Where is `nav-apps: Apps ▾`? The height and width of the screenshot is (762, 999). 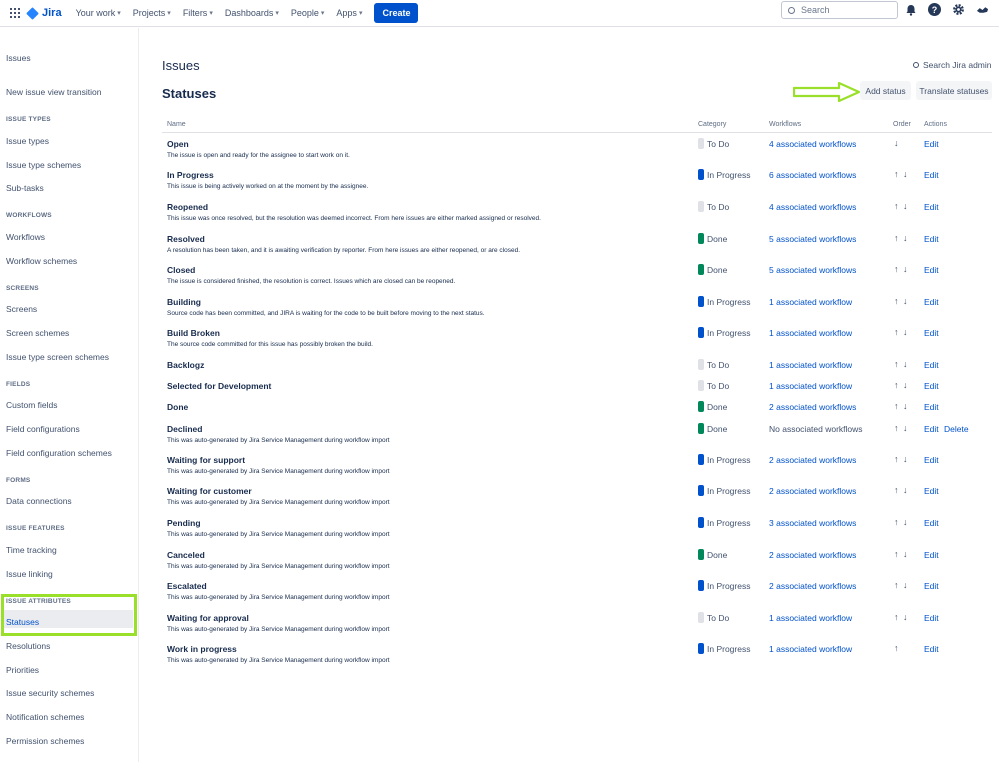
nav-apps: Apps ▾ is located at coordinates (349, 13).